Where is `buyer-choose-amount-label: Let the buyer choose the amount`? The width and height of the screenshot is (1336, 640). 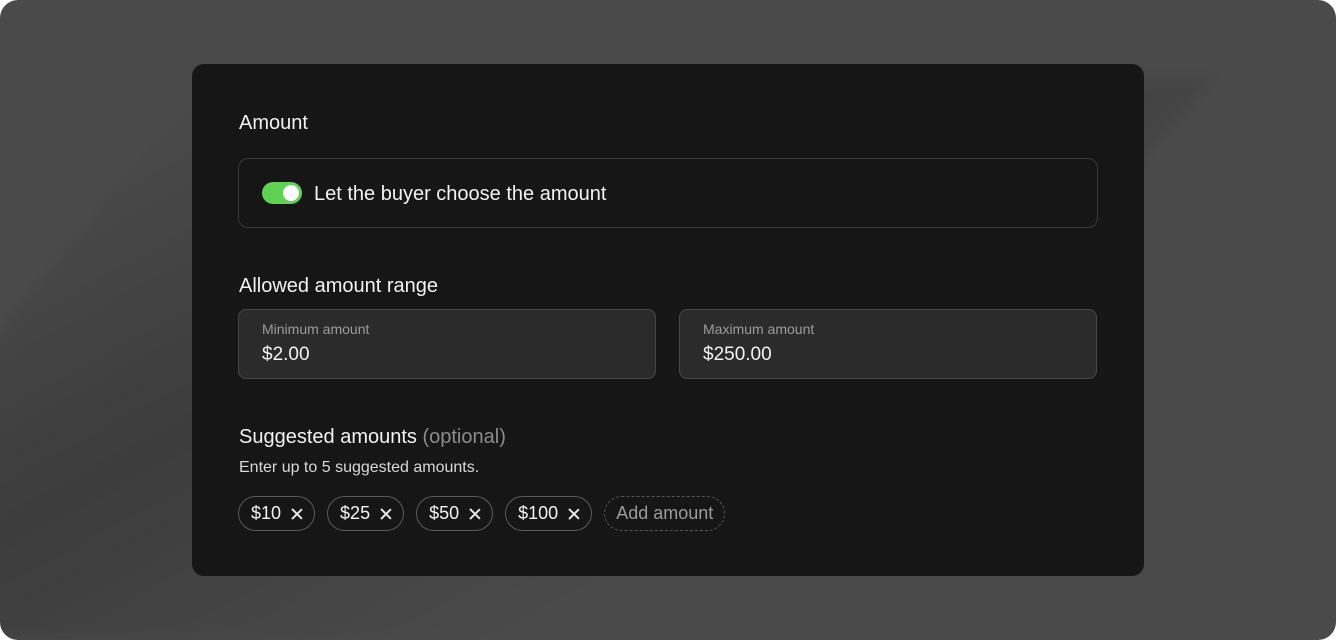 buyer-choose-amount-label: Let the buyer choose the amount is located at coordinates (460, 194).